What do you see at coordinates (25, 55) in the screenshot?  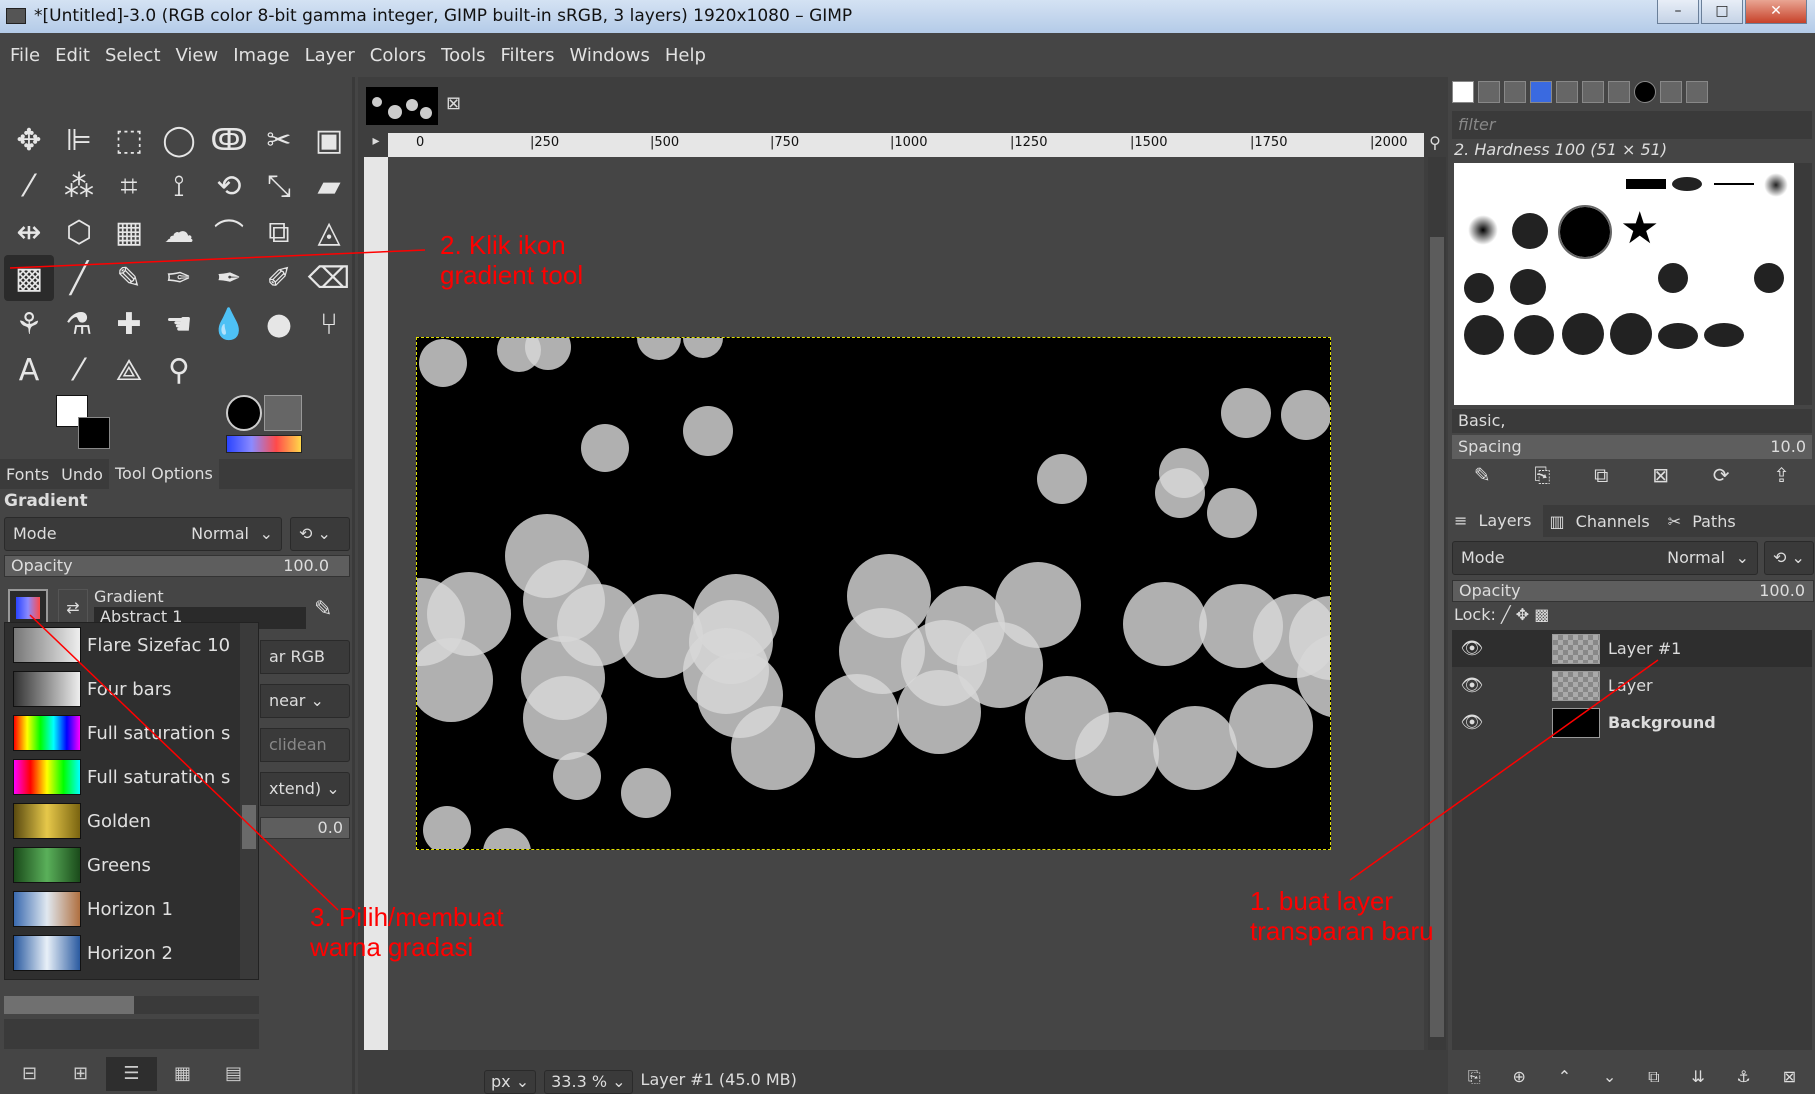 I see `menu-file: File` at bounding box center [25, 55].